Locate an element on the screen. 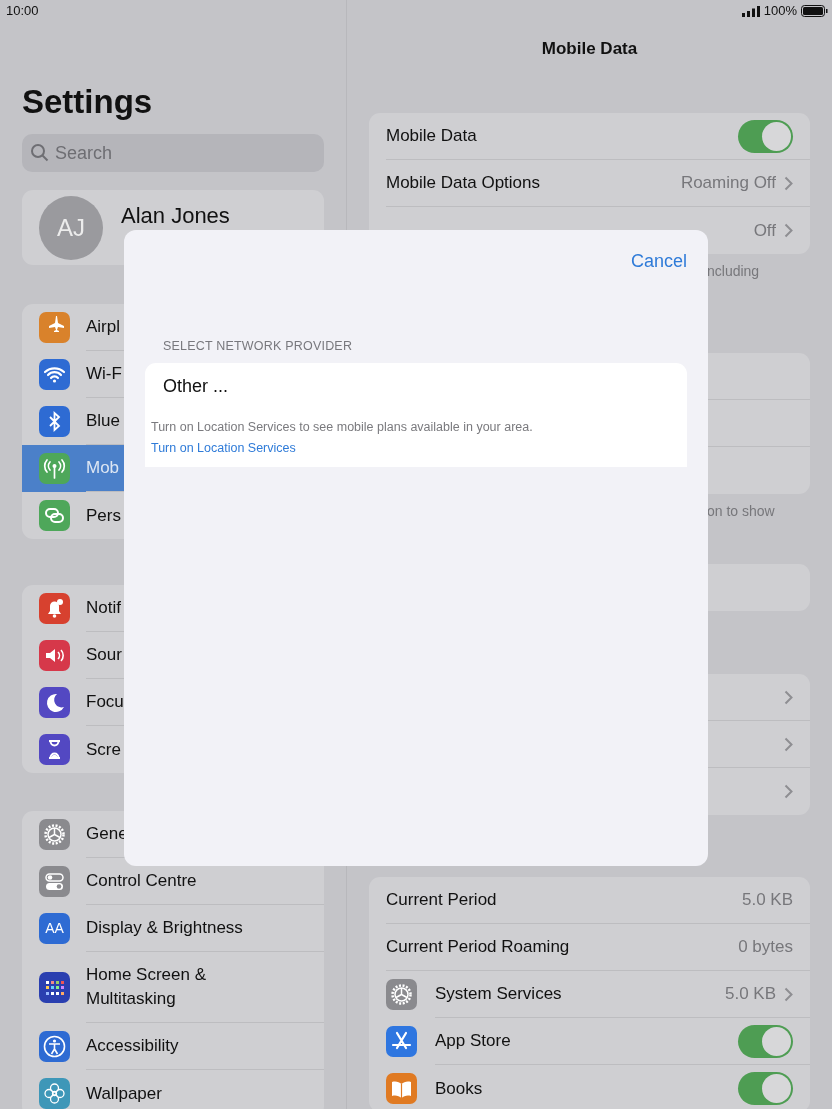 The width and height of the screenshot is (832, 1109). row-value: Off is located at coordinates (764, 230).